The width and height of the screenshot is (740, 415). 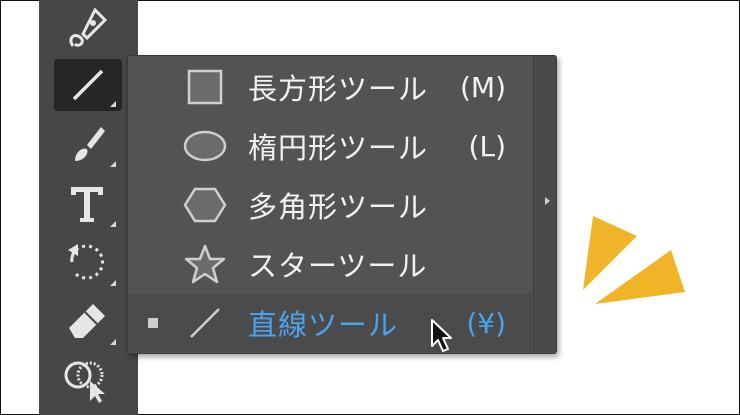 I want to click on menu-item-line-segment-tool: 直線ツール (¥), so click(x=330, y=323).